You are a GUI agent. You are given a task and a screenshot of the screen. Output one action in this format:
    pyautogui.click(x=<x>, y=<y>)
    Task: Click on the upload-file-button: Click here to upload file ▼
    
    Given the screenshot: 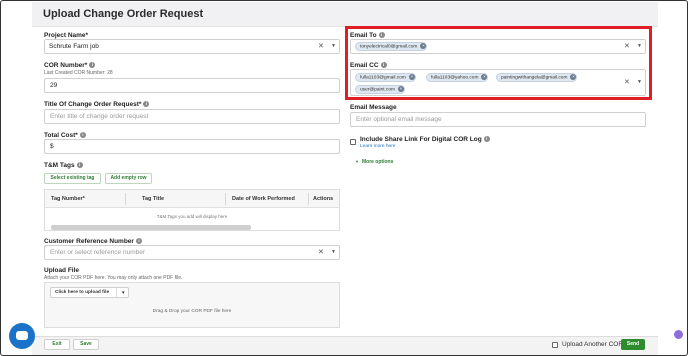 What is the action you would take?
    pyautogui.click(x=89, y=292)
    